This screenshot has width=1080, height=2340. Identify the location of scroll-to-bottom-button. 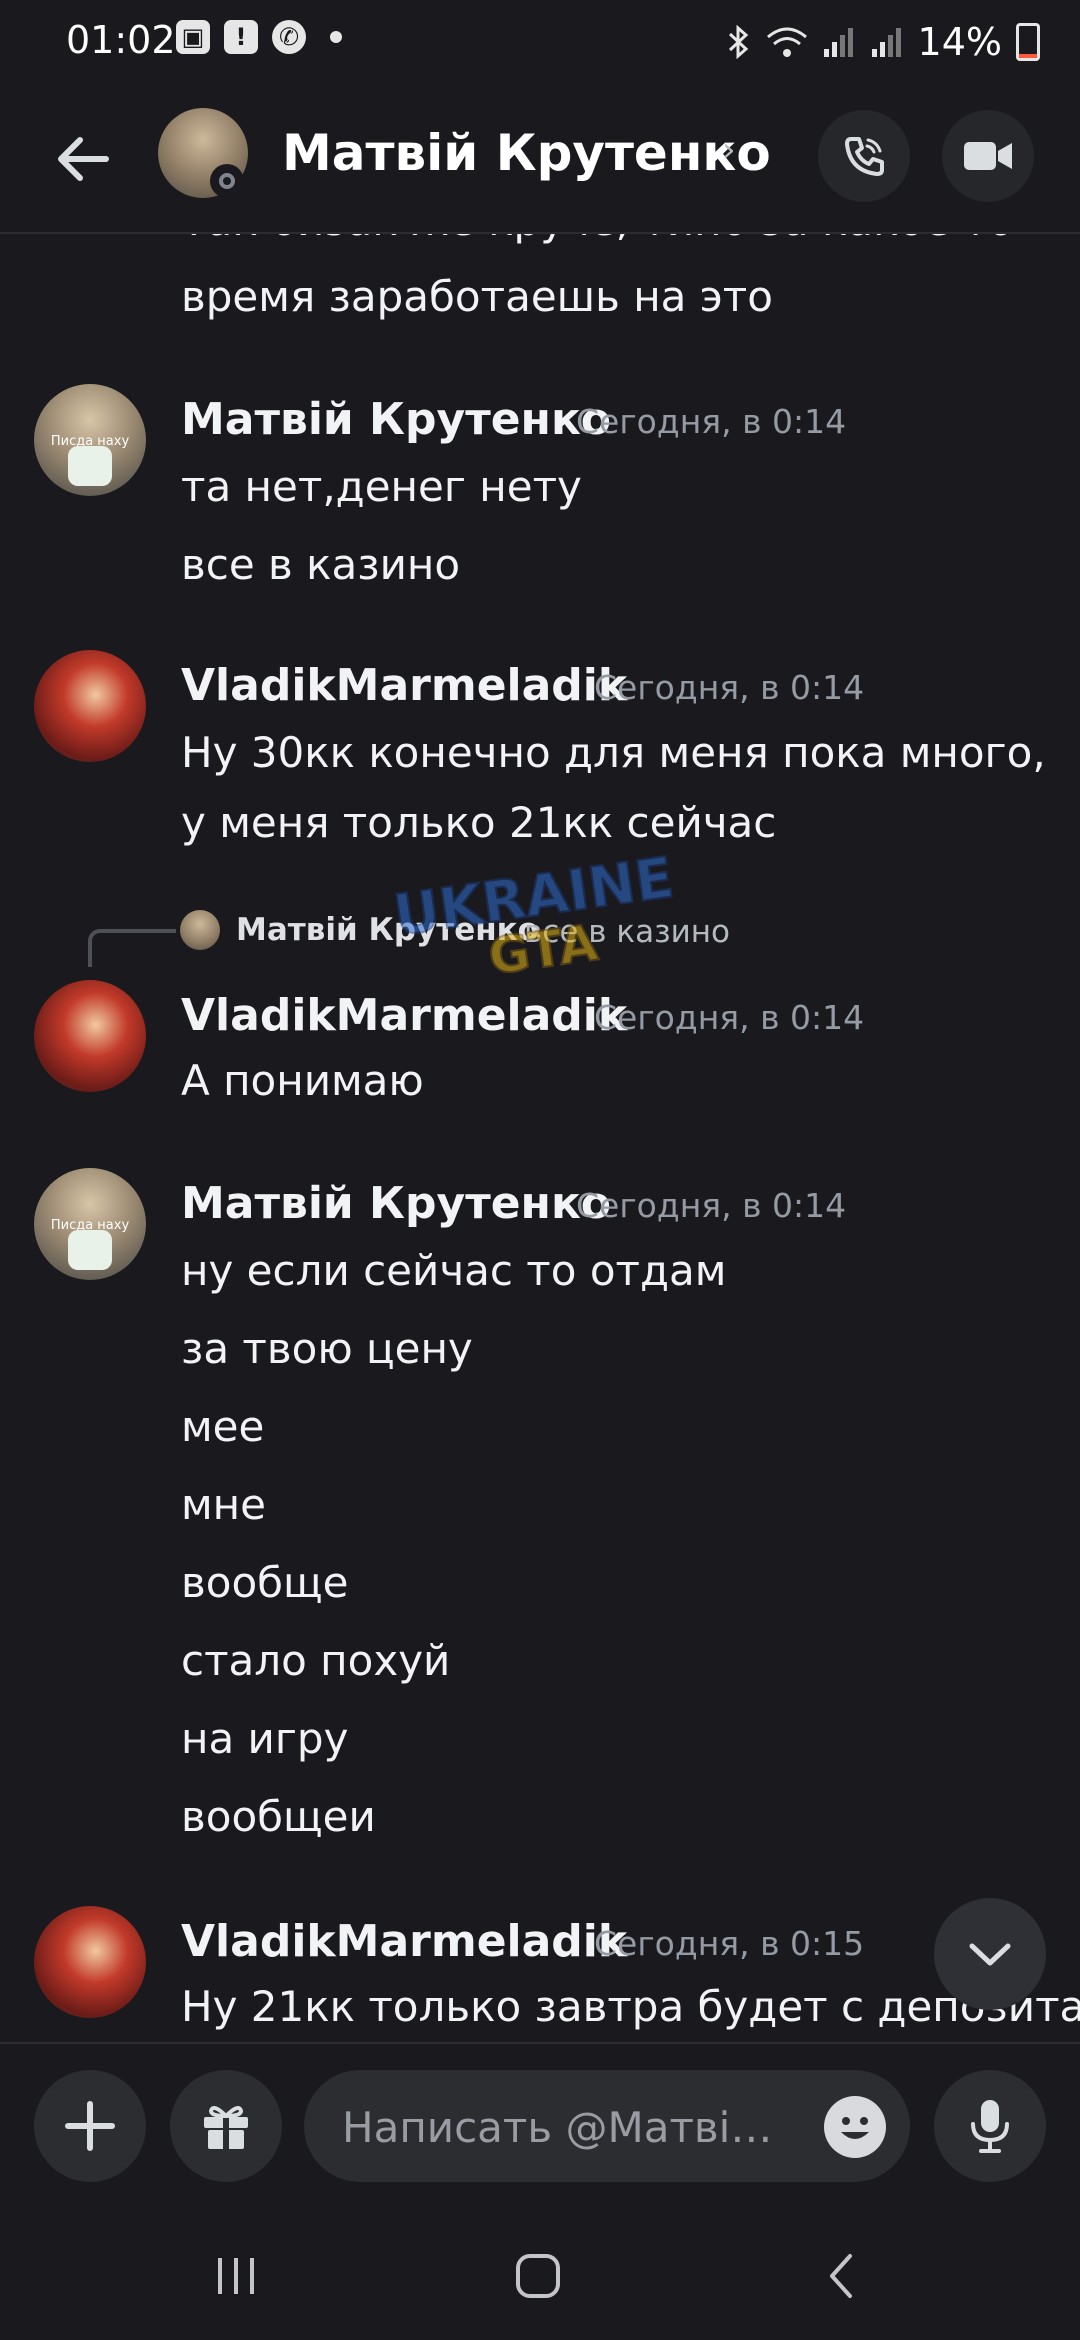
(990, 1954).